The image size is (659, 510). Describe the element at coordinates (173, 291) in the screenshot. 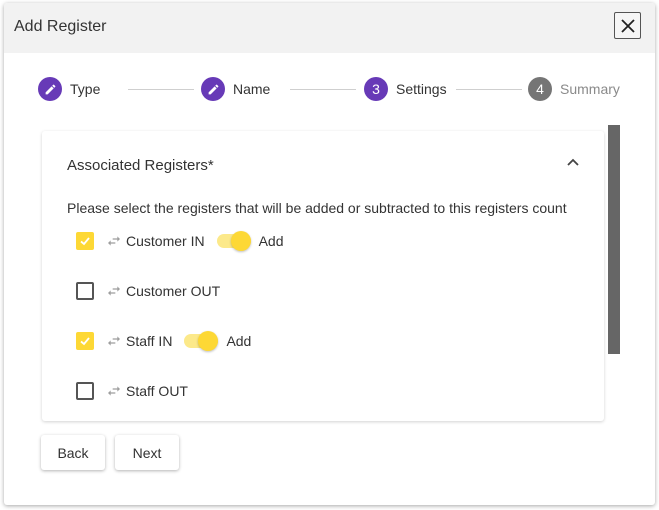

I see `register-label: Customer OUT` at that location.